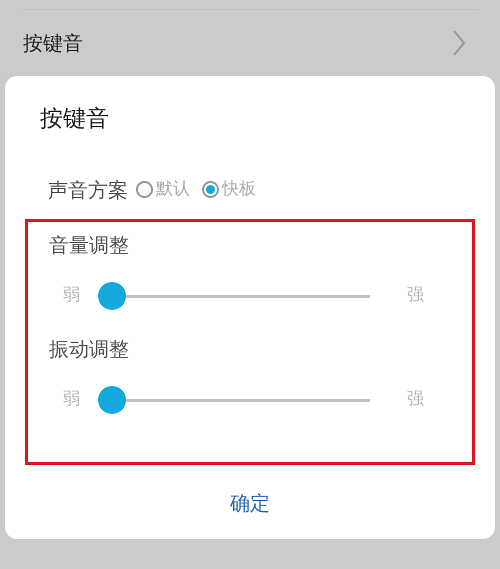  I want to click on chevron-right-icon, so click(459, 43).